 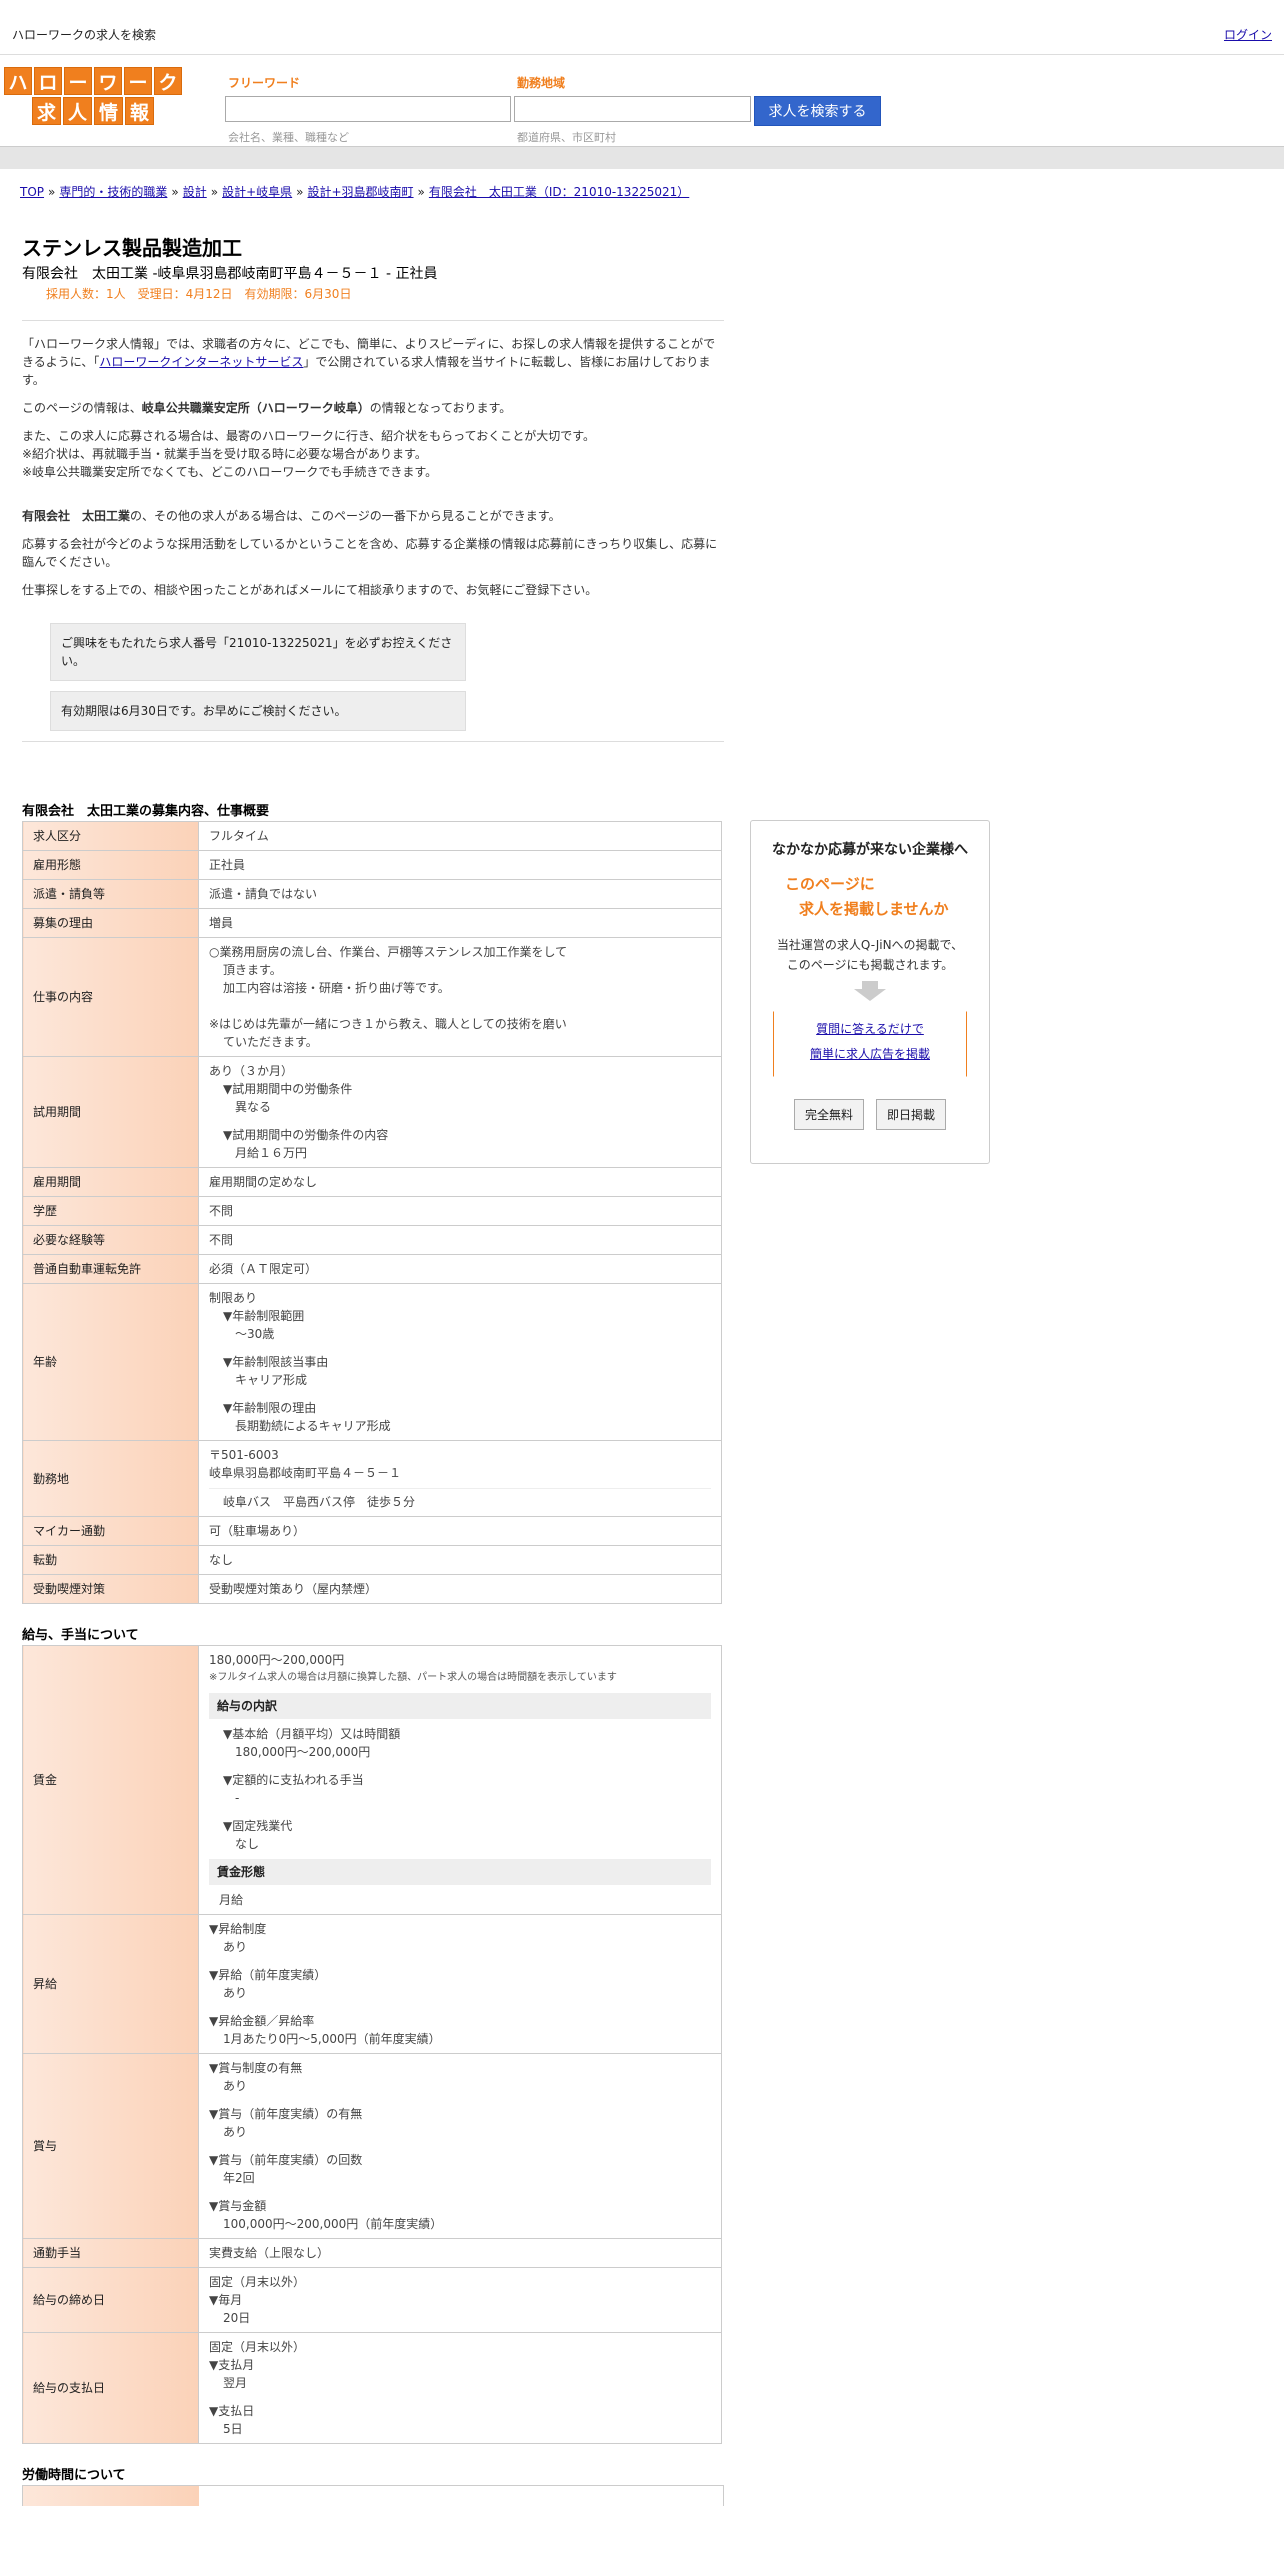 What do you see at coordinates (108, 111) in the screenshot?
I see `logo-char: 情` at bounding box center [108, 111].